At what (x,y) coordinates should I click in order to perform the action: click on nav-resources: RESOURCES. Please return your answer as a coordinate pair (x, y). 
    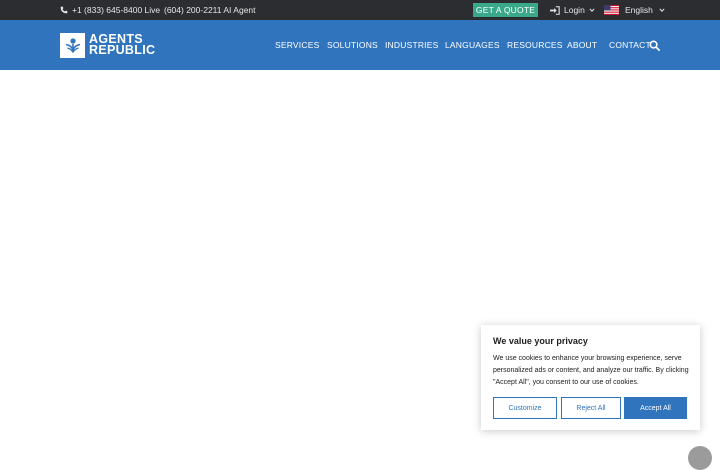
    Looking at the image, I should click on (535, 45).